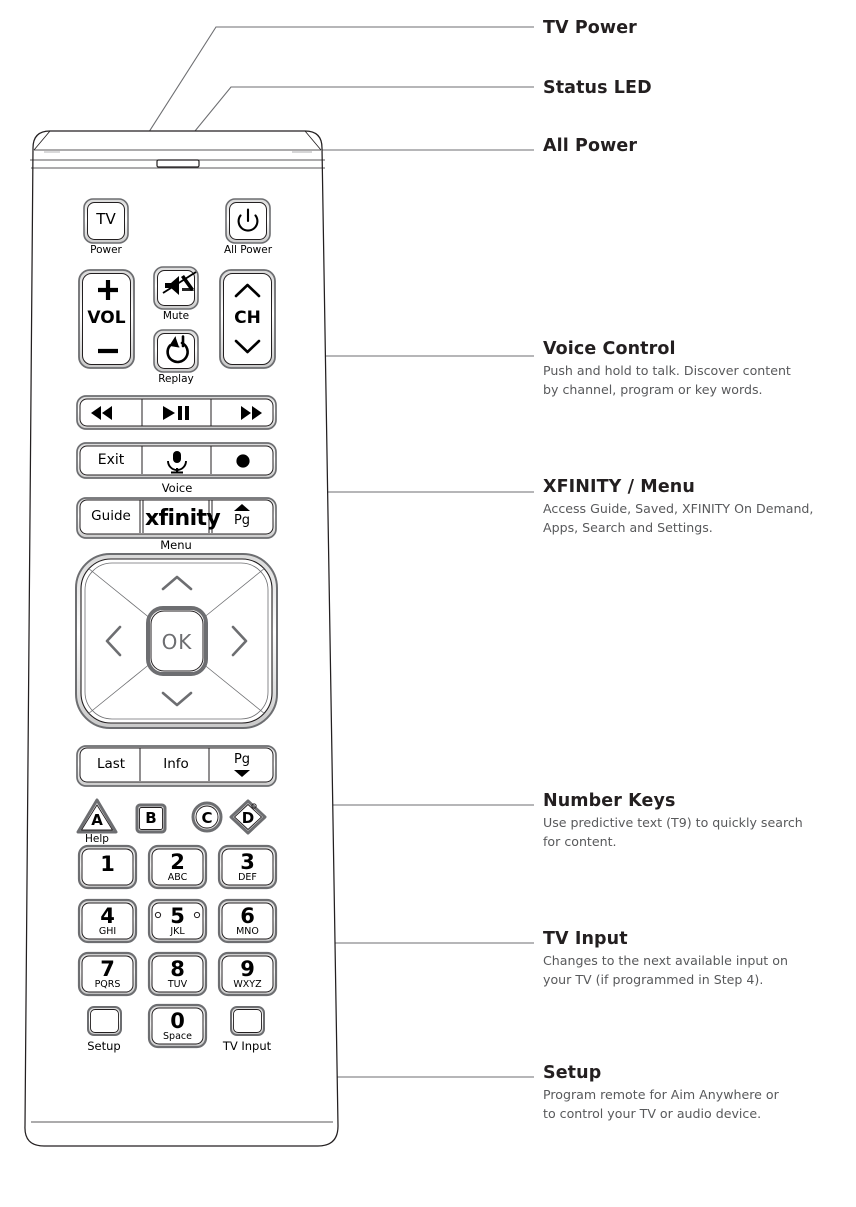 Image resolution: width=856 pixels, height=1207 pixels. I want to click on all-power-caption: All Power, so click(248, 250).